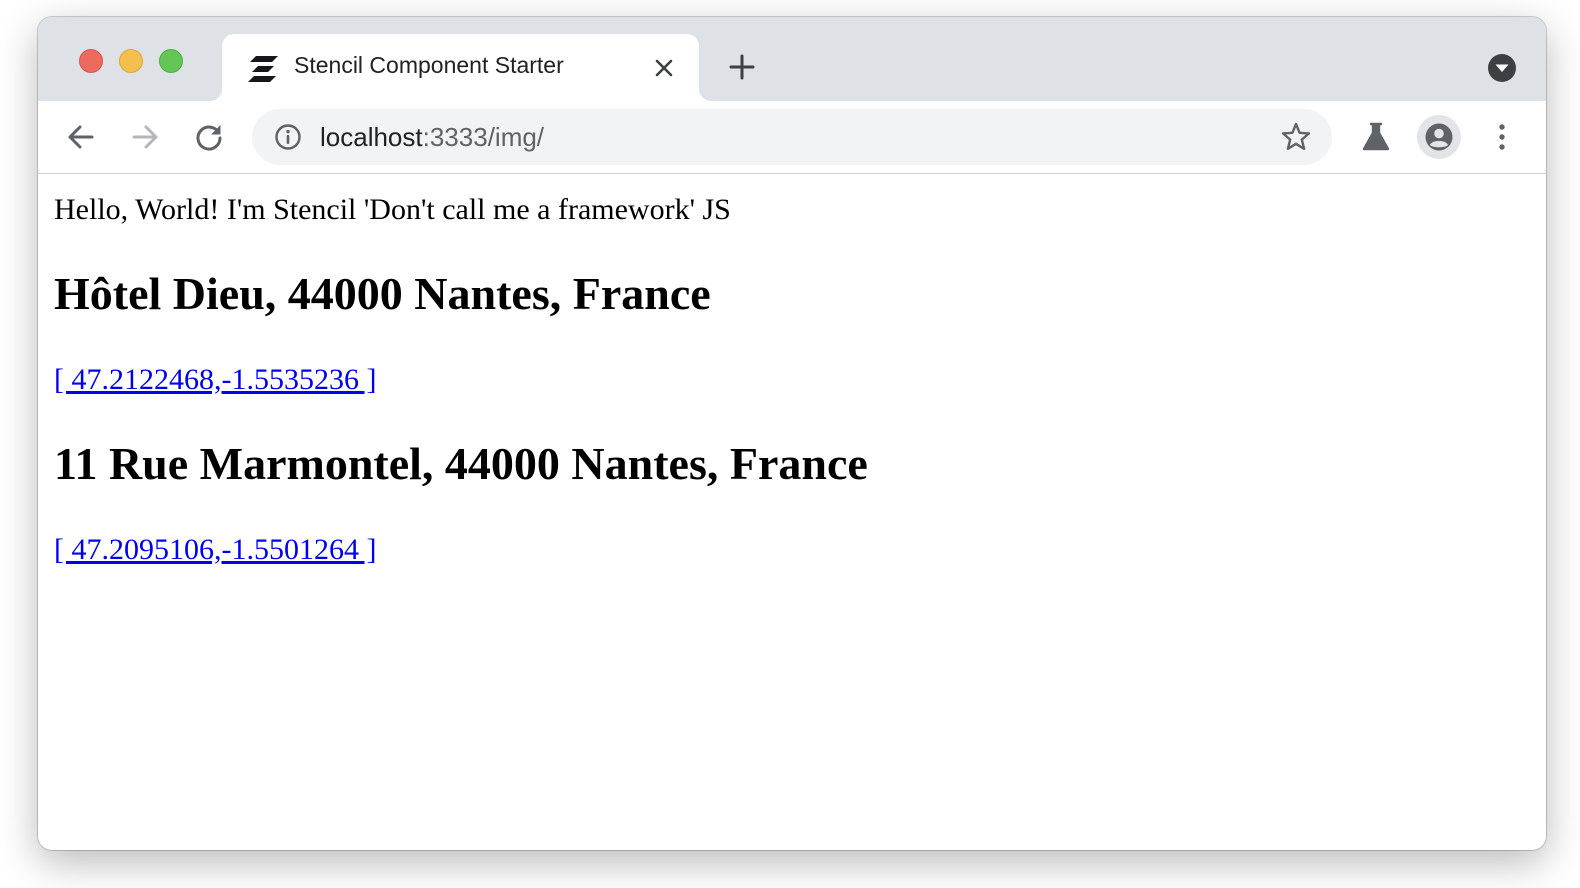 This screenshot has width=1580, height=888. I want to click on toolbar: localhost:3333/img/, so click(792, 137).